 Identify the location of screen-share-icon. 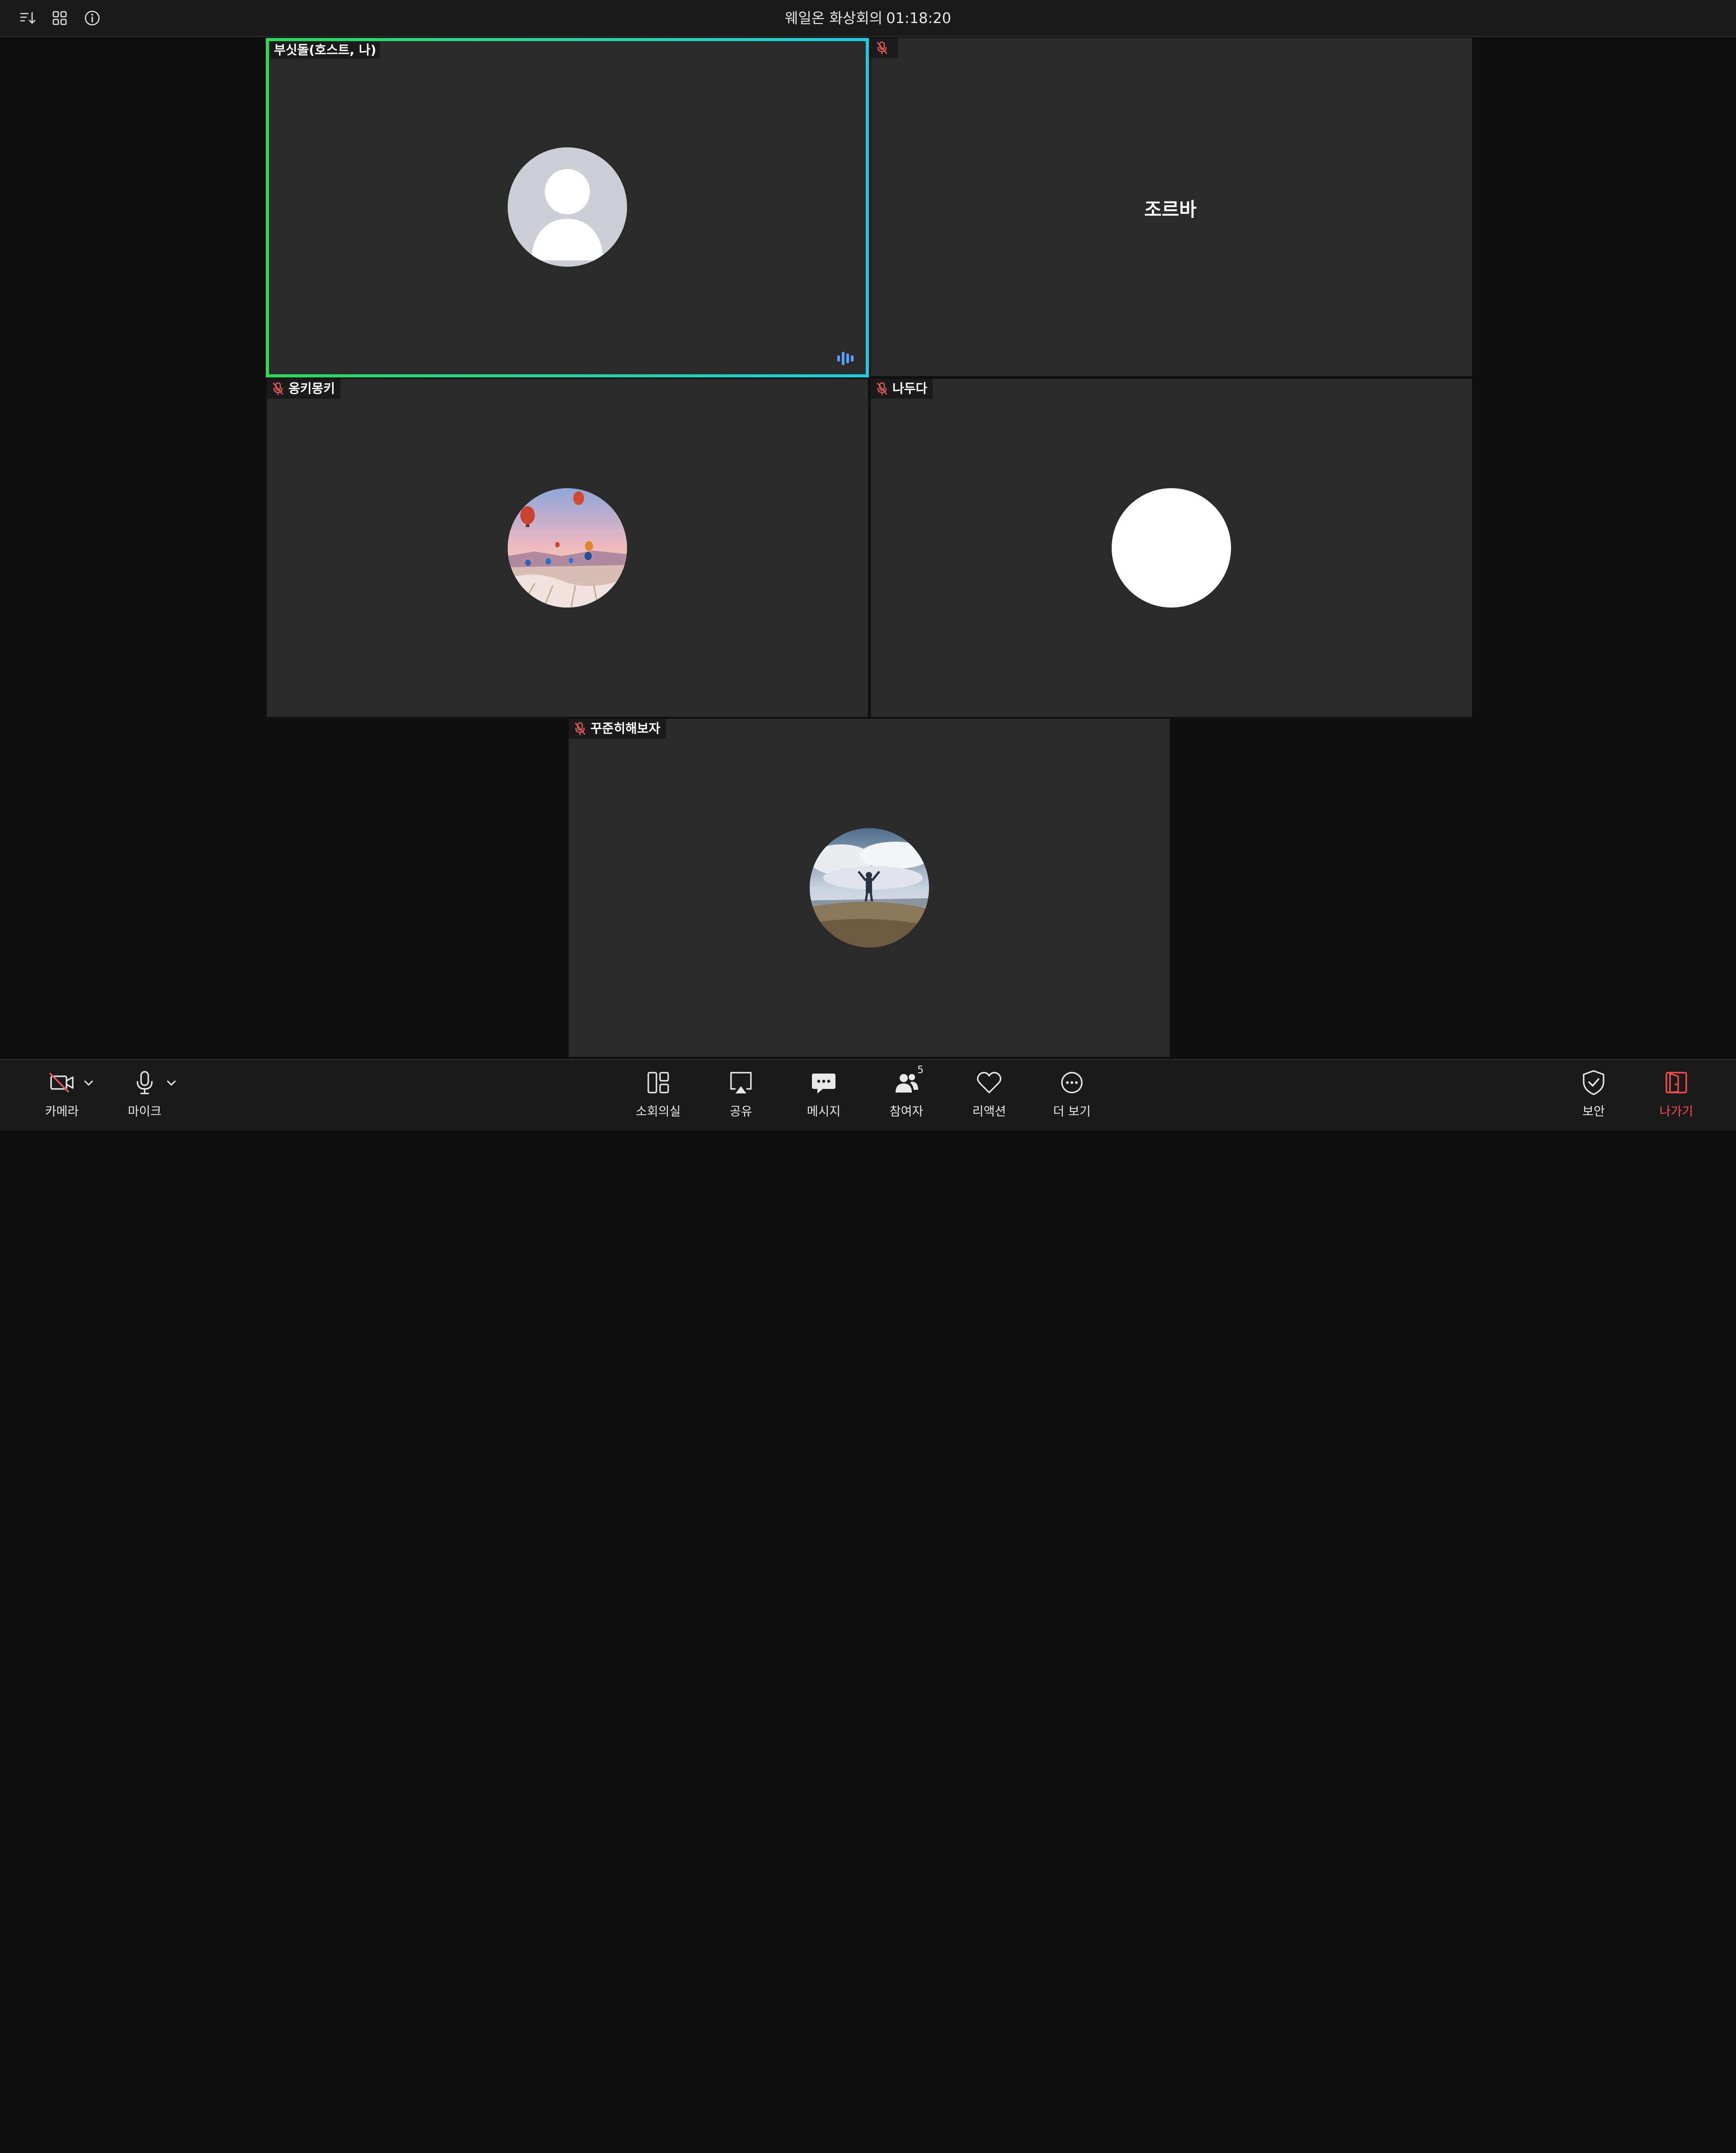
(740, 1082).